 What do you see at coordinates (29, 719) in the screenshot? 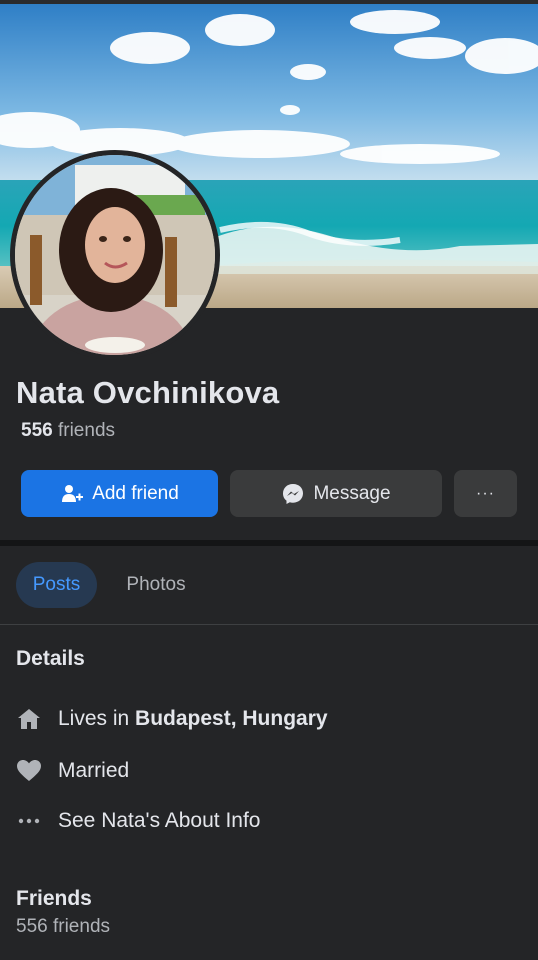
I see `home-icon` at bounding box center [29, 719].